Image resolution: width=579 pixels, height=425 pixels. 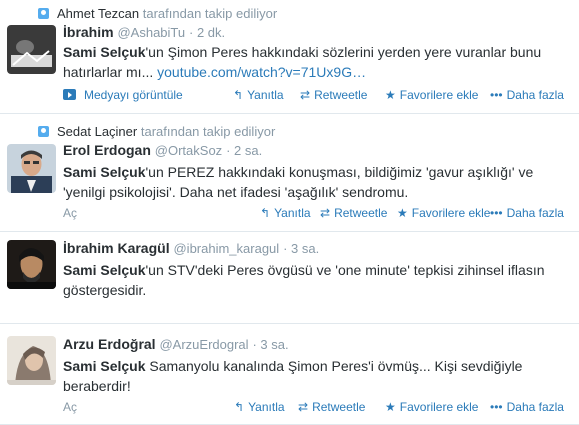 What do you see at coordinates (133, 95) in the screenshot?
I see `view-media-label: Medyayı görüntüle` at bounding box center [133, 95].